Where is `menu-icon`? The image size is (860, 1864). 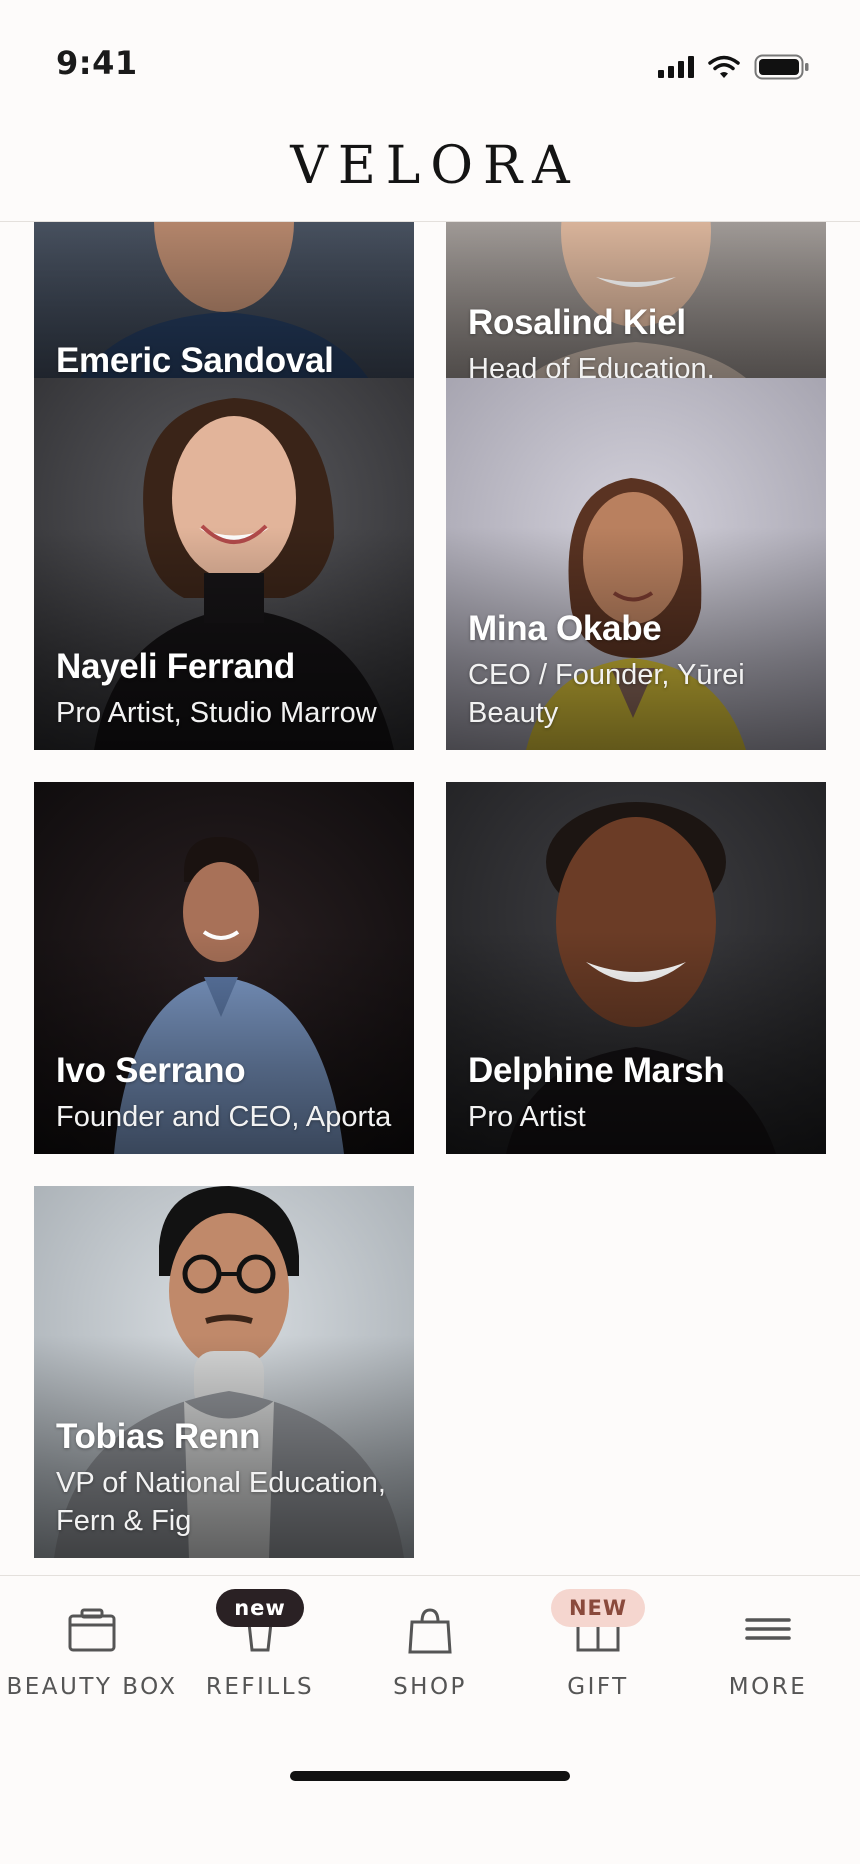 menu-icon is located at coordinates (768, 1629).